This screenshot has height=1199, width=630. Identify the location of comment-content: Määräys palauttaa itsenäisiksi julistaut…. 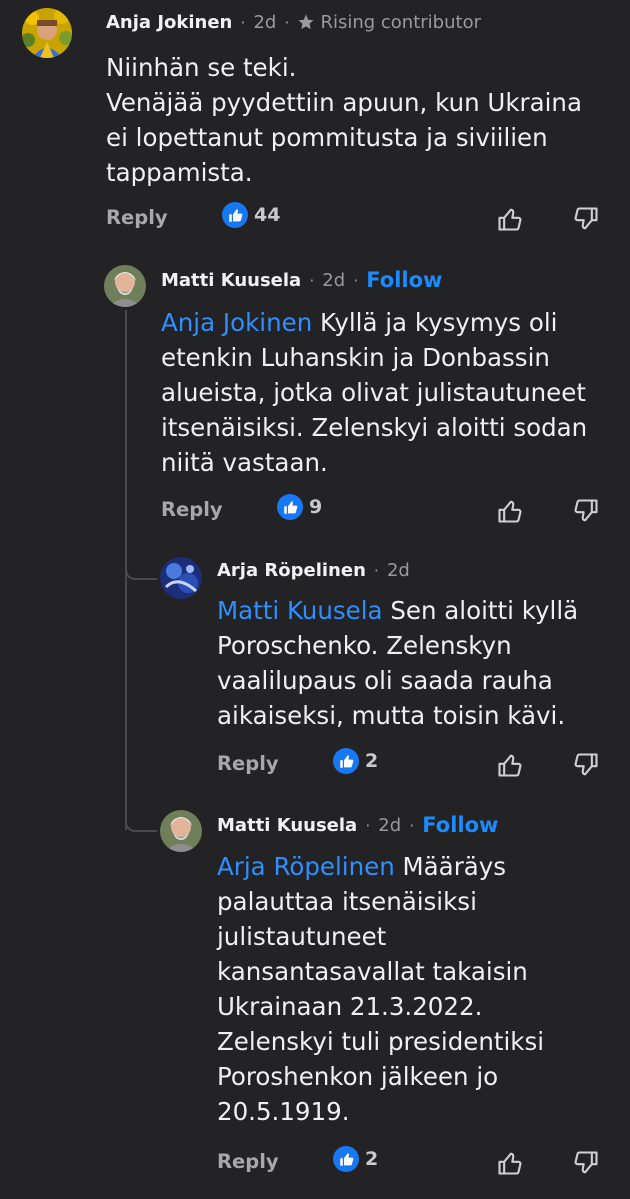
(381, 989).